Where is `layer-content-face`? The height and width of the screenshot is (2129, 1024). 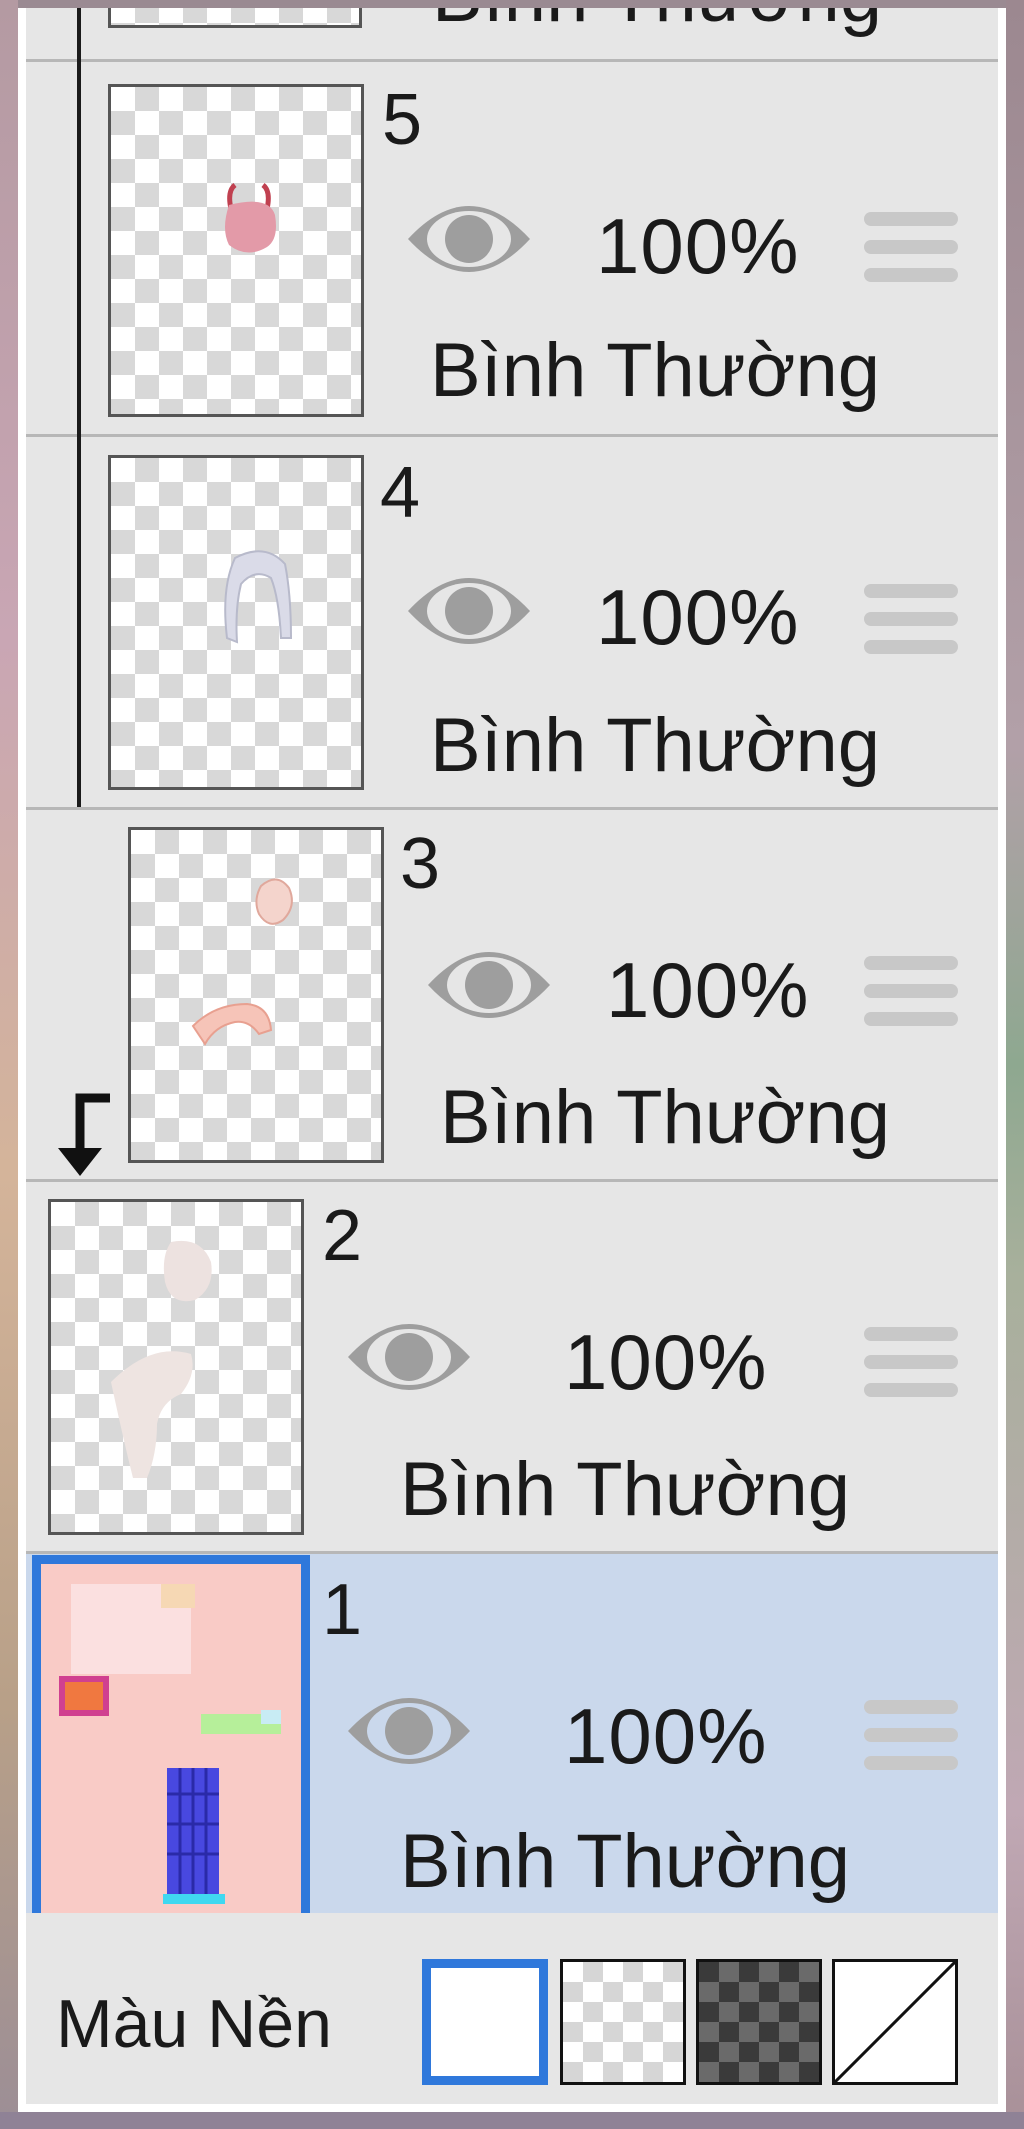
layer-content-face is located at coordinates (242, 962).